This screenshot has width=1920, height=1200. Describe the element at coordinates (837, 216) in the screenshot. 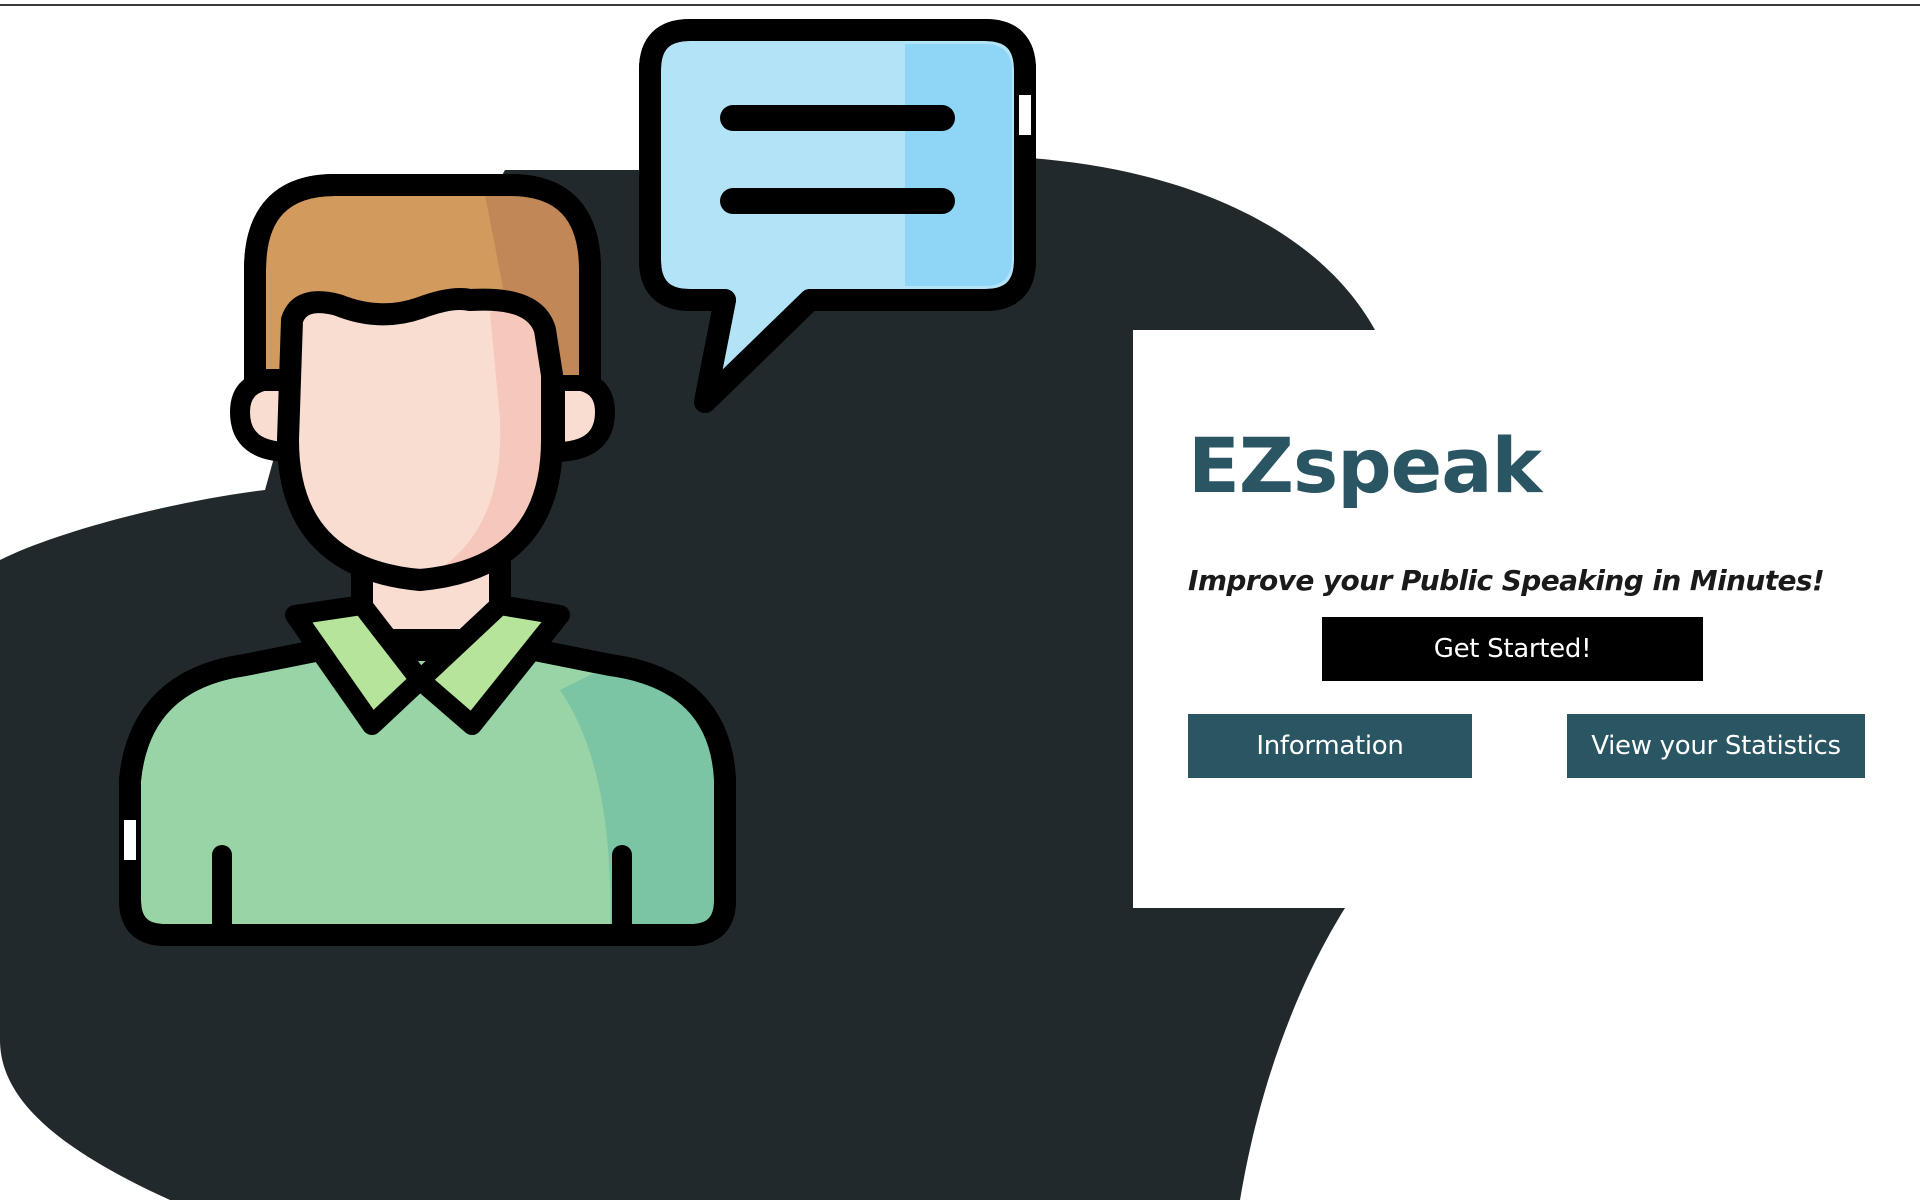

I see `speech-bubble-icon` at that location.